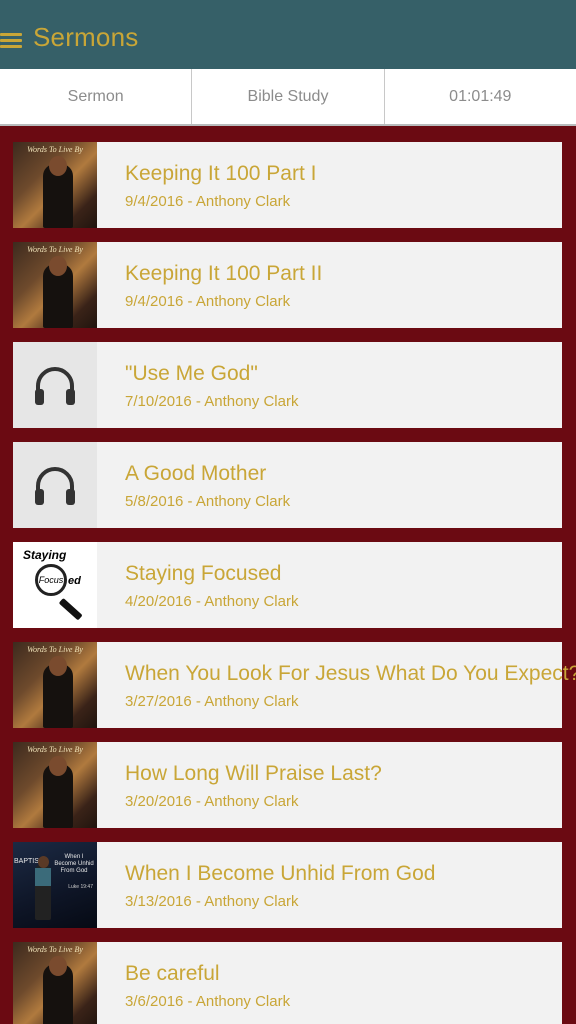 The height and width of the screenshot is (1024, 576). Describe the element at coordinates (212, 901) in the screenshot. I see `sermon-date-speaker: 3/13/2016 - Anthony Clark` at that location.